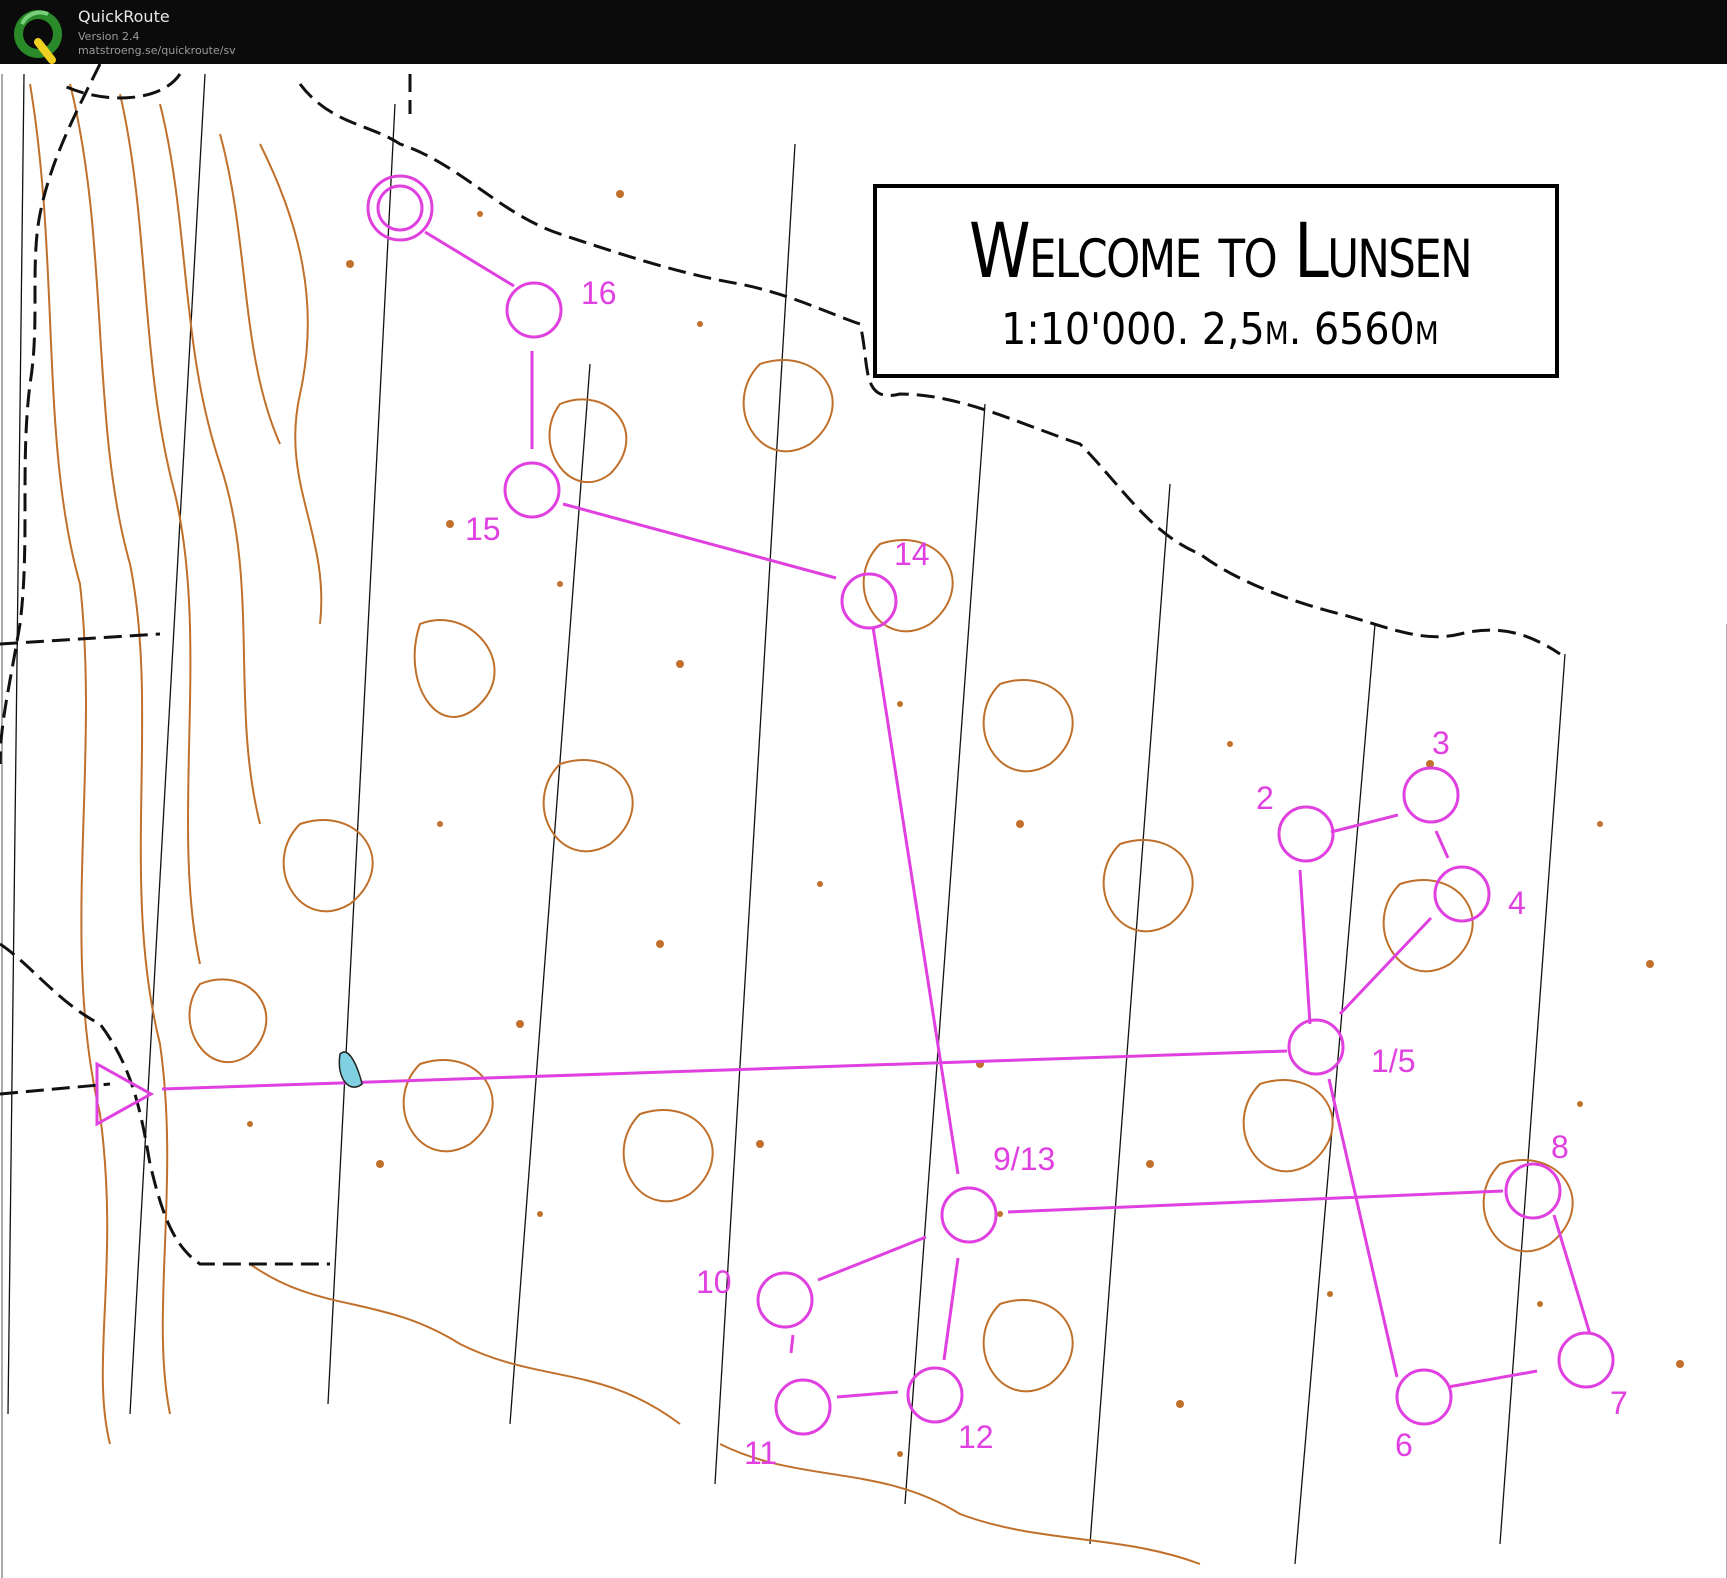  What do you see at coordinates (1265, 798) in the screenshot?
I see `control-label-2: 2` at bounding box center [1265, 798].